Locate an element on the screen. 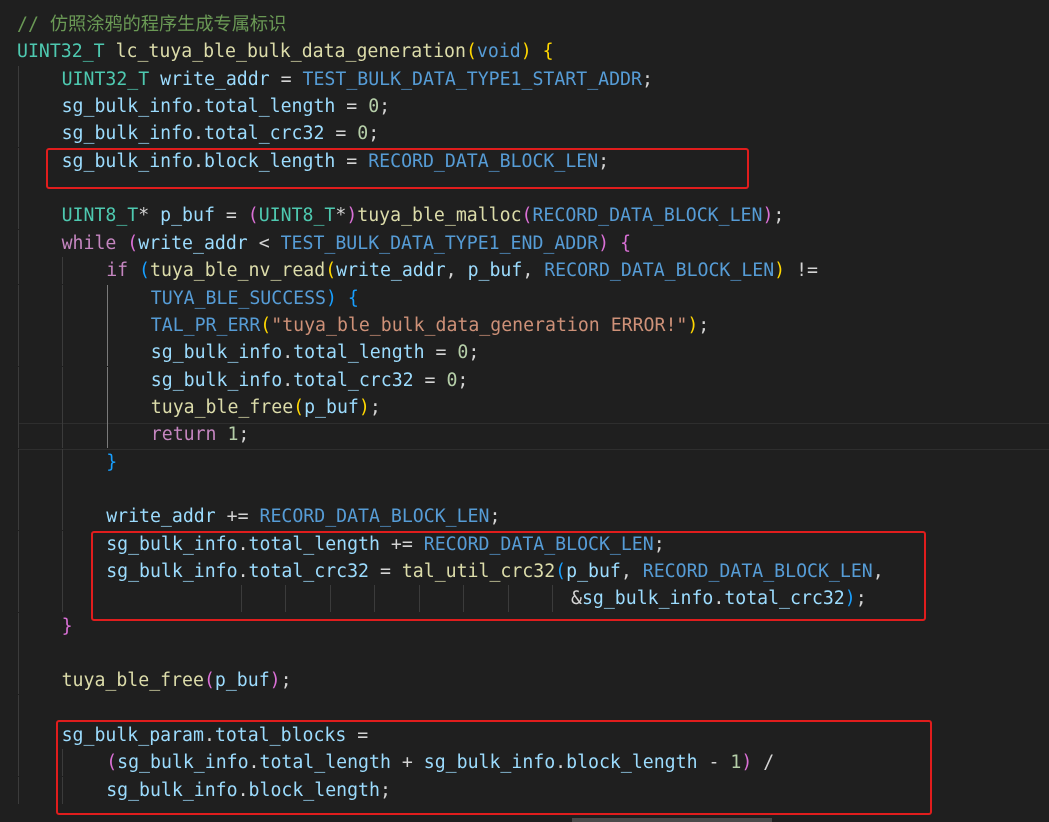  code-token: * is located at coordinates (149, 216).